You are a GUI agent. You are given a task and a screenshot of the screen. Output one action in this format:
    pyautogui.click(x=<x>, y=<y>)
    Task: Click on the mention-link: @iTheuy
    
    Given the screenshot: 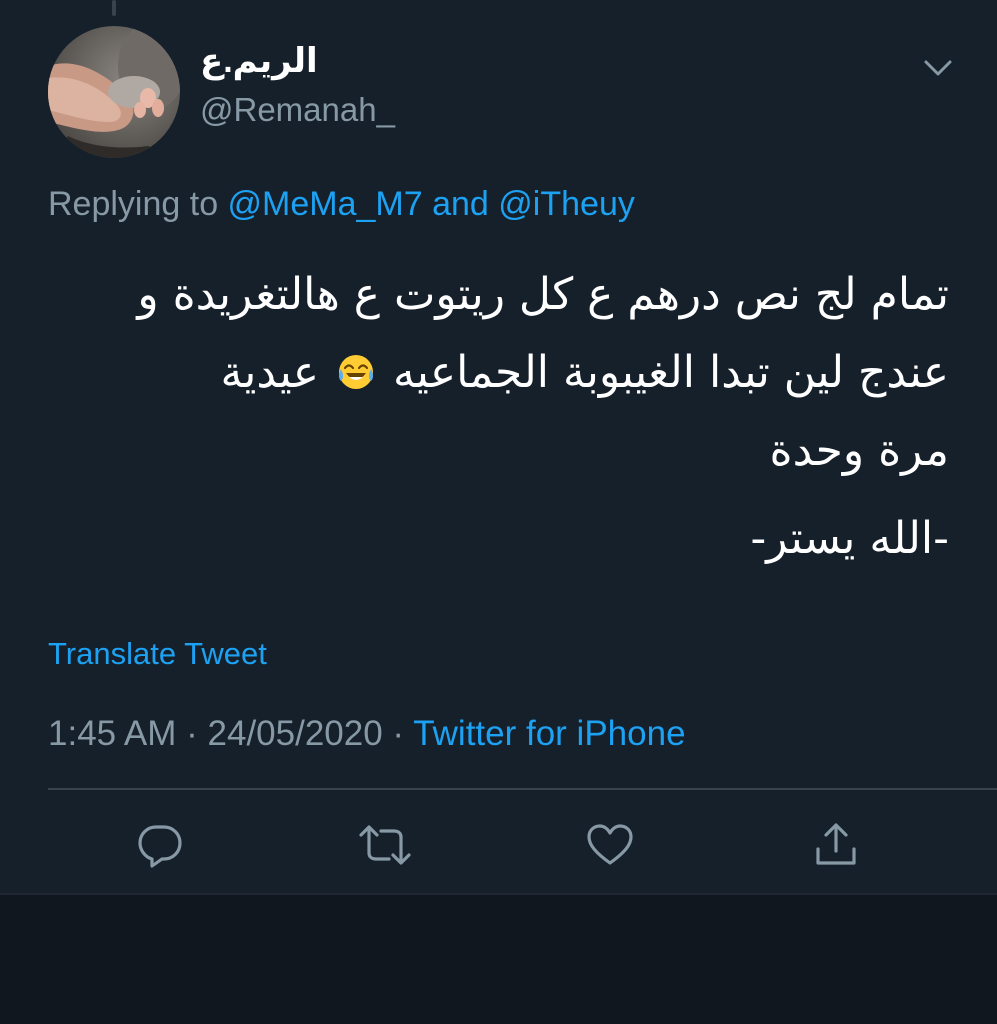 What is the action you would take?
    pyautogui.click(x=566, y=204)
    